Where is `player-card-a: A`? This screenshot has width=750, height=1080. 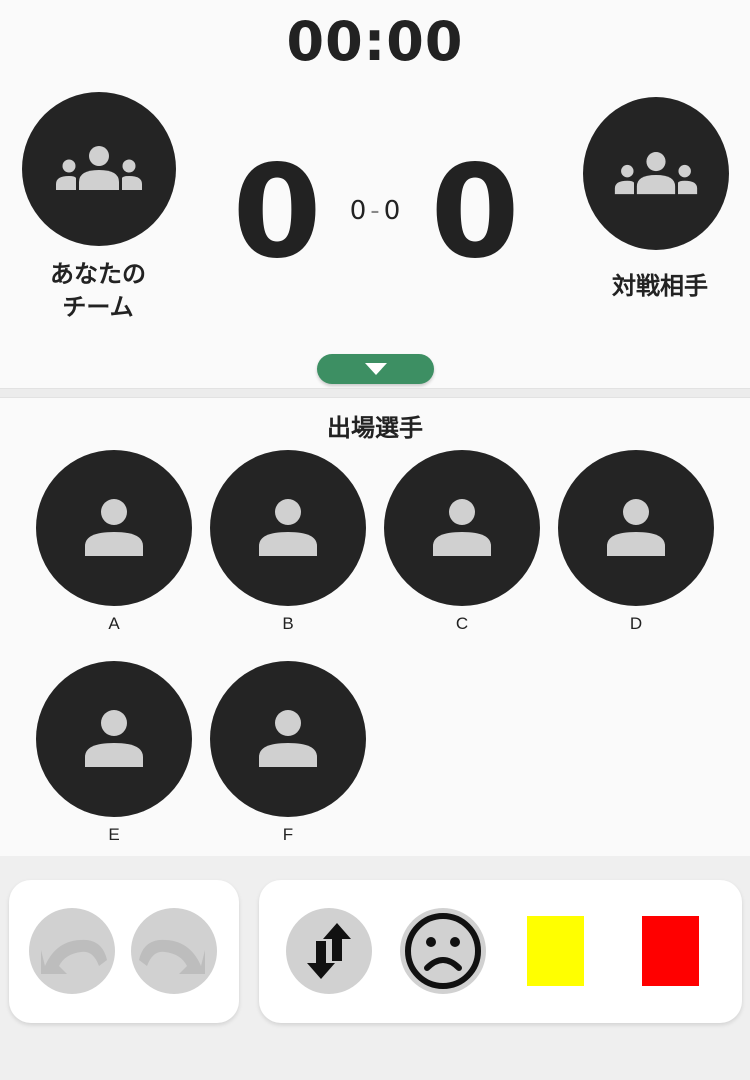 player-card-a: A is located at coordinates (114, 542).